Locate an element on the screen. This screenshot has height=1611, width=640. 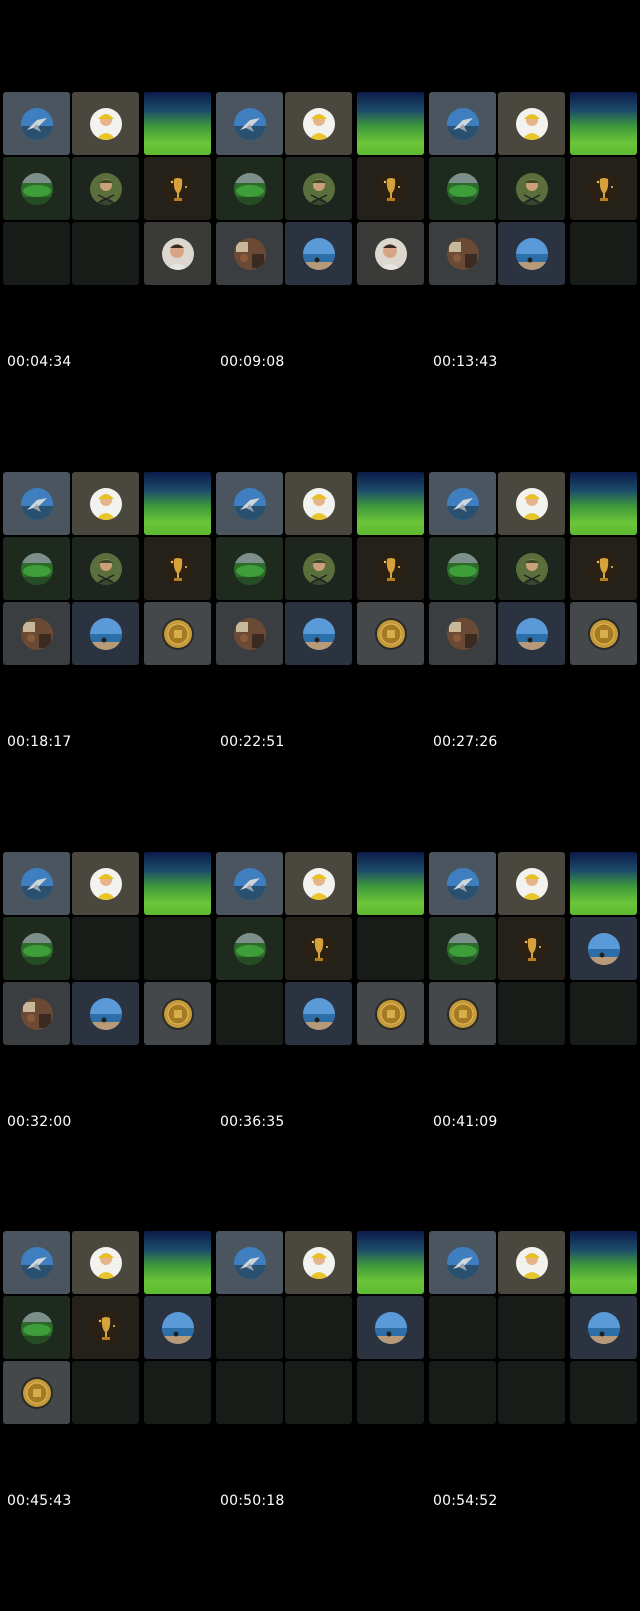
ocean-avatar is located at coordinates (177, 1327).